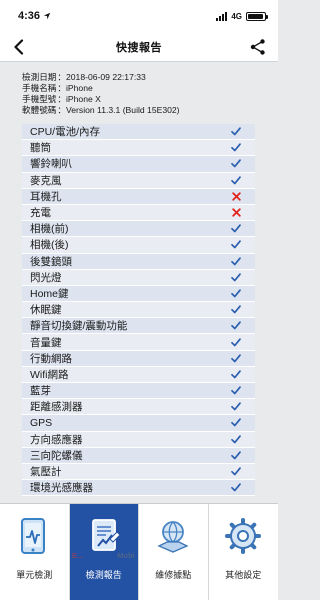  What do you see at coordinates (138, 326) in the screenshot?
I see `check-row: 靜音切換鍵/震動功能` at bounding box center [138, 326].